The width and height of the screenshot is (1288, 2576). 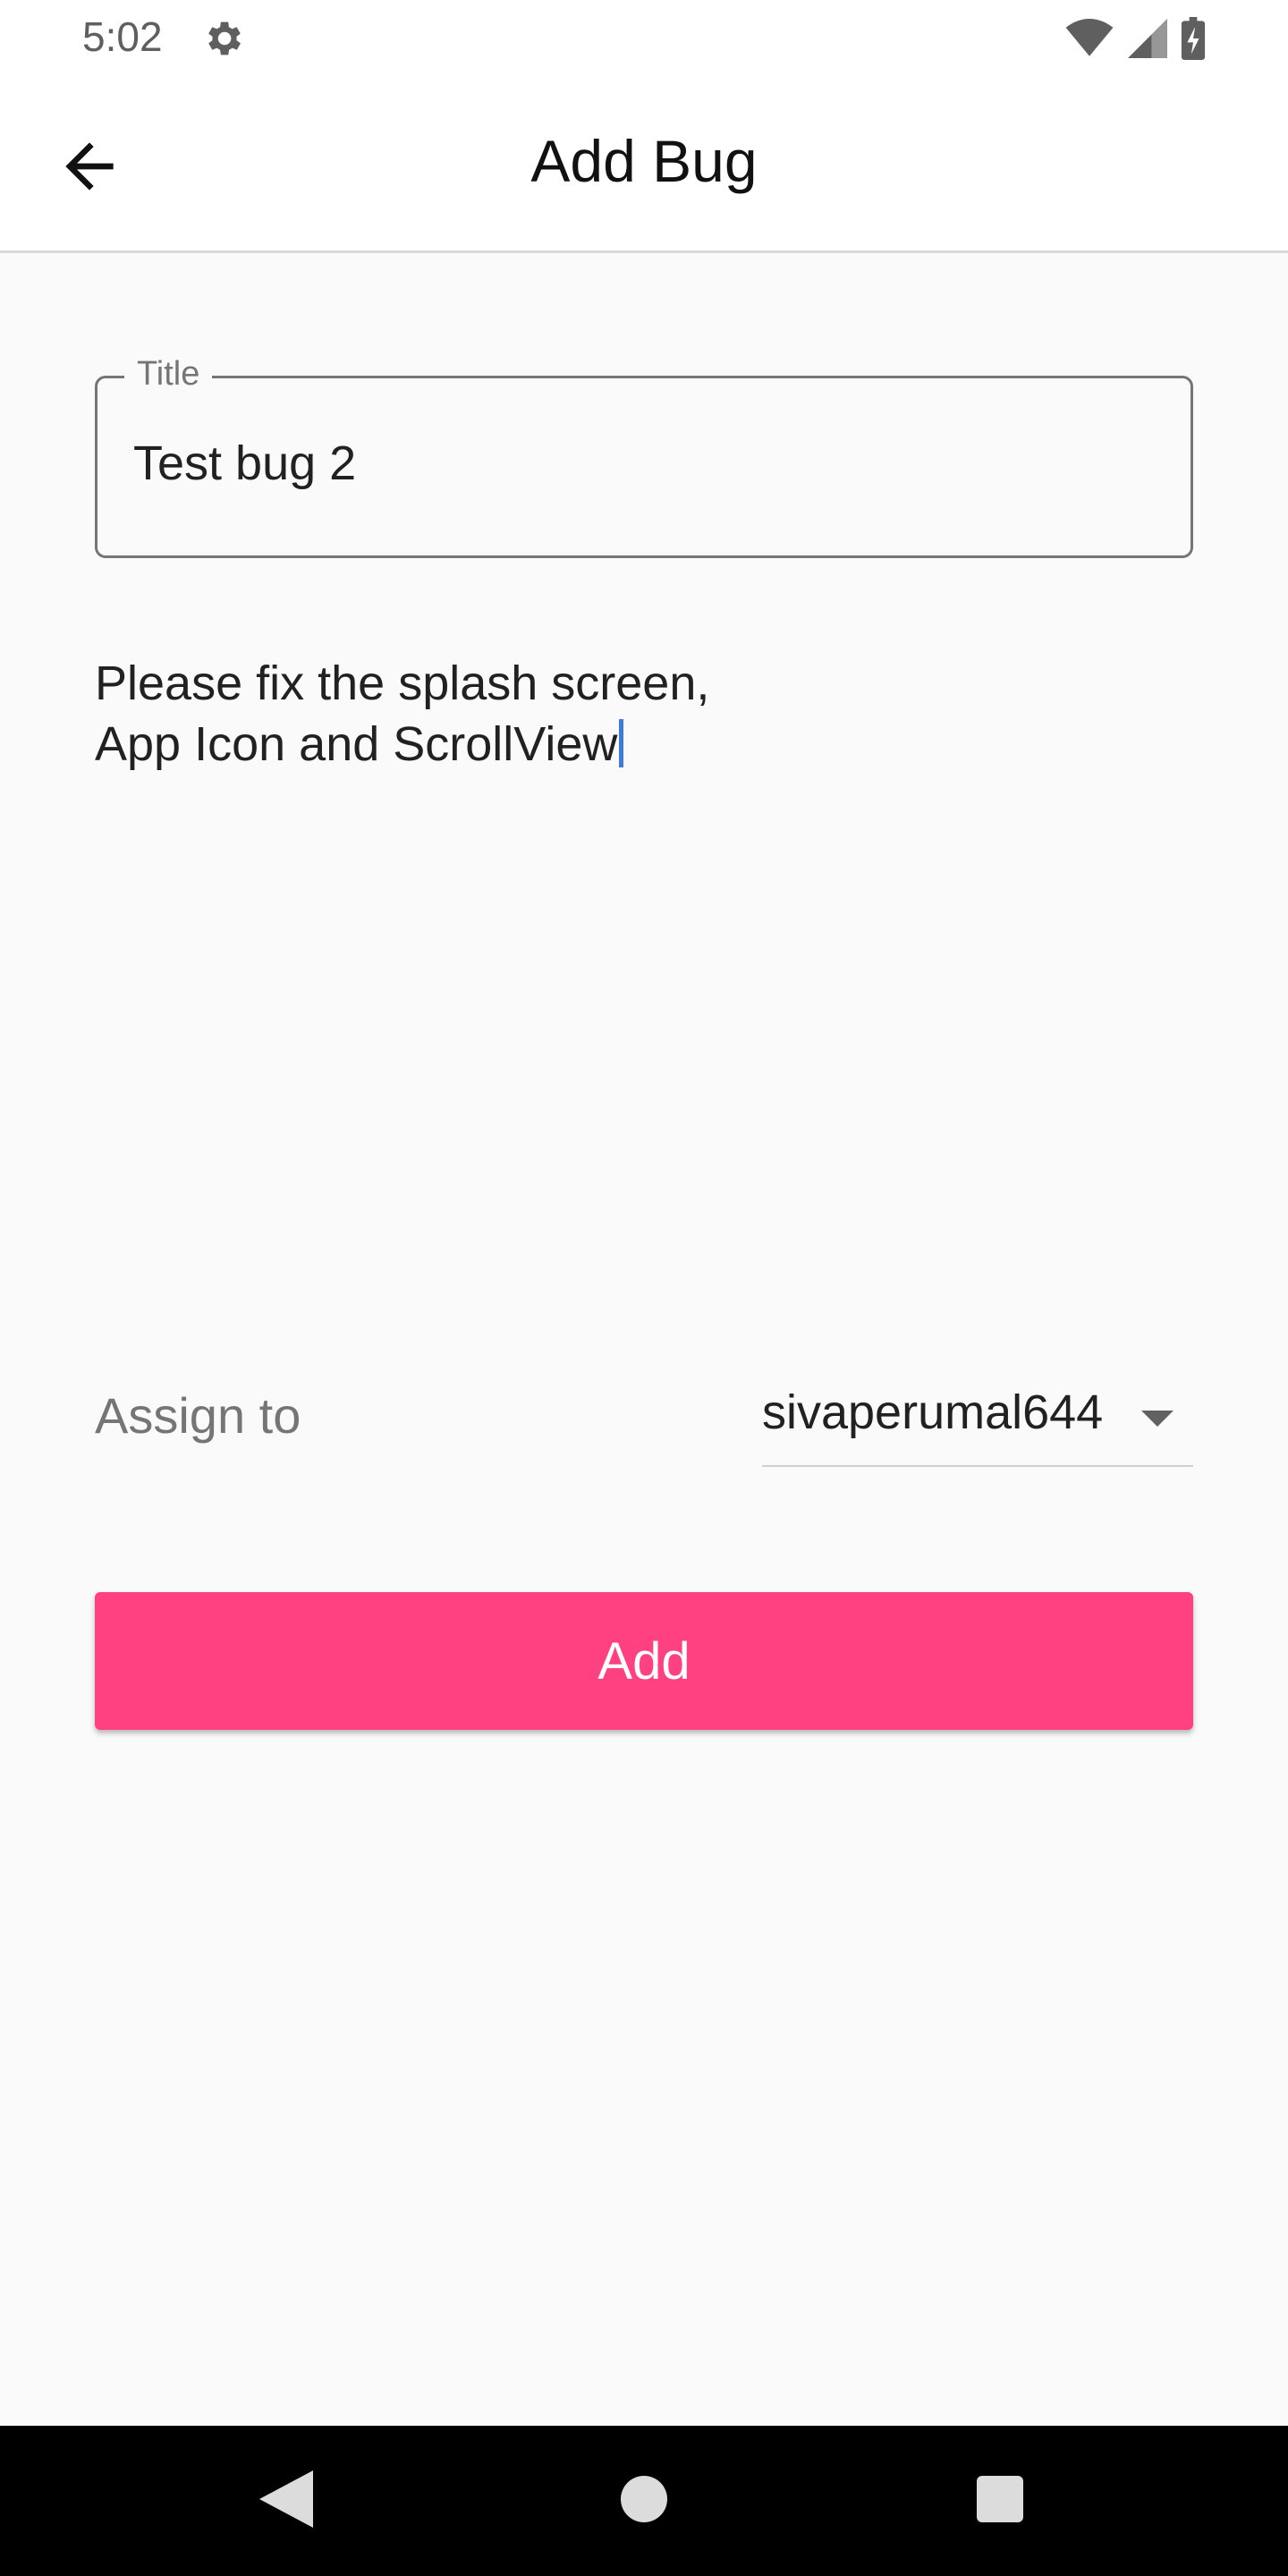 I want to click on status-time: 5:02, so click(x=122, y=36).